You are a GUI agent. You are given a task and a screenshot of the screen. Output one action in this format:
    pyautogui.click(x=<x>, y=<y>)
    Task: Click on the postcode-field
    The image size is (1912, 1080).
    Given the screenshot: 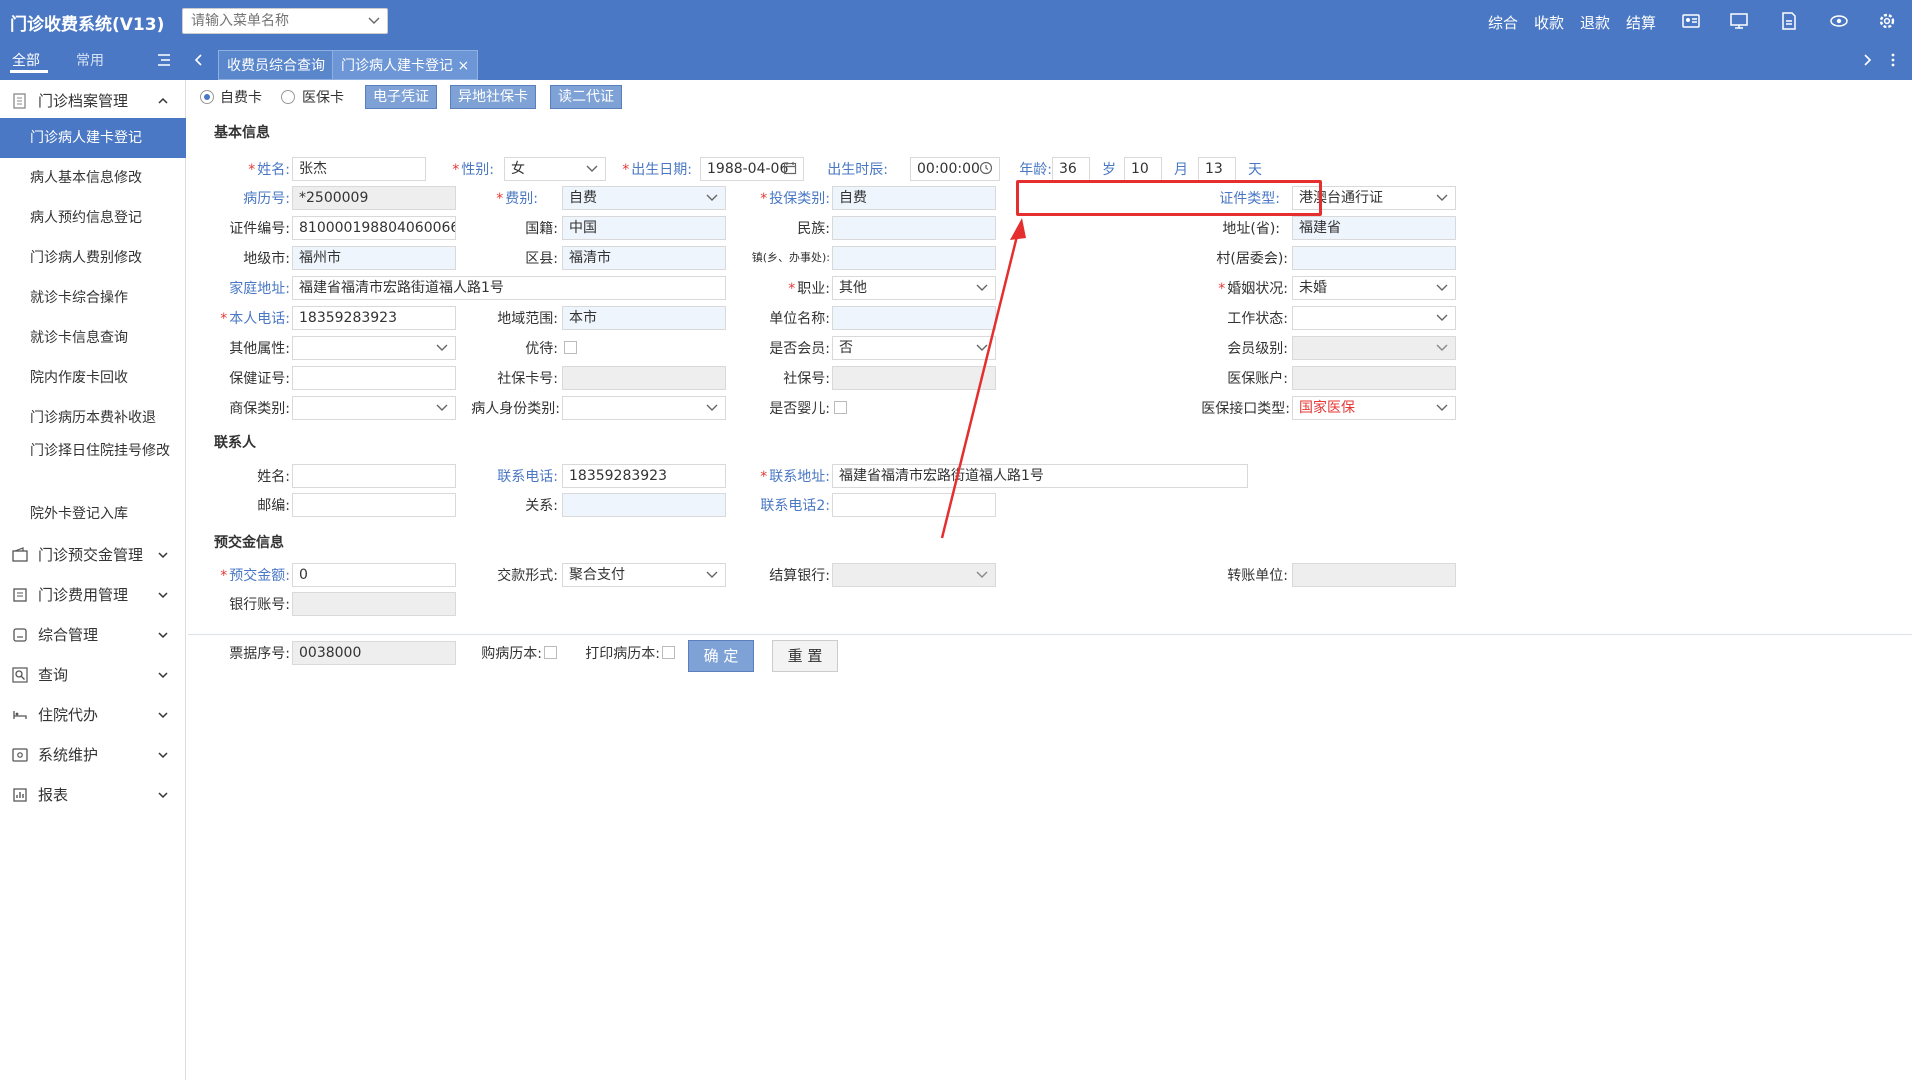 What is the action you would take?
    pyautogui.click(x=374, y=505)
    